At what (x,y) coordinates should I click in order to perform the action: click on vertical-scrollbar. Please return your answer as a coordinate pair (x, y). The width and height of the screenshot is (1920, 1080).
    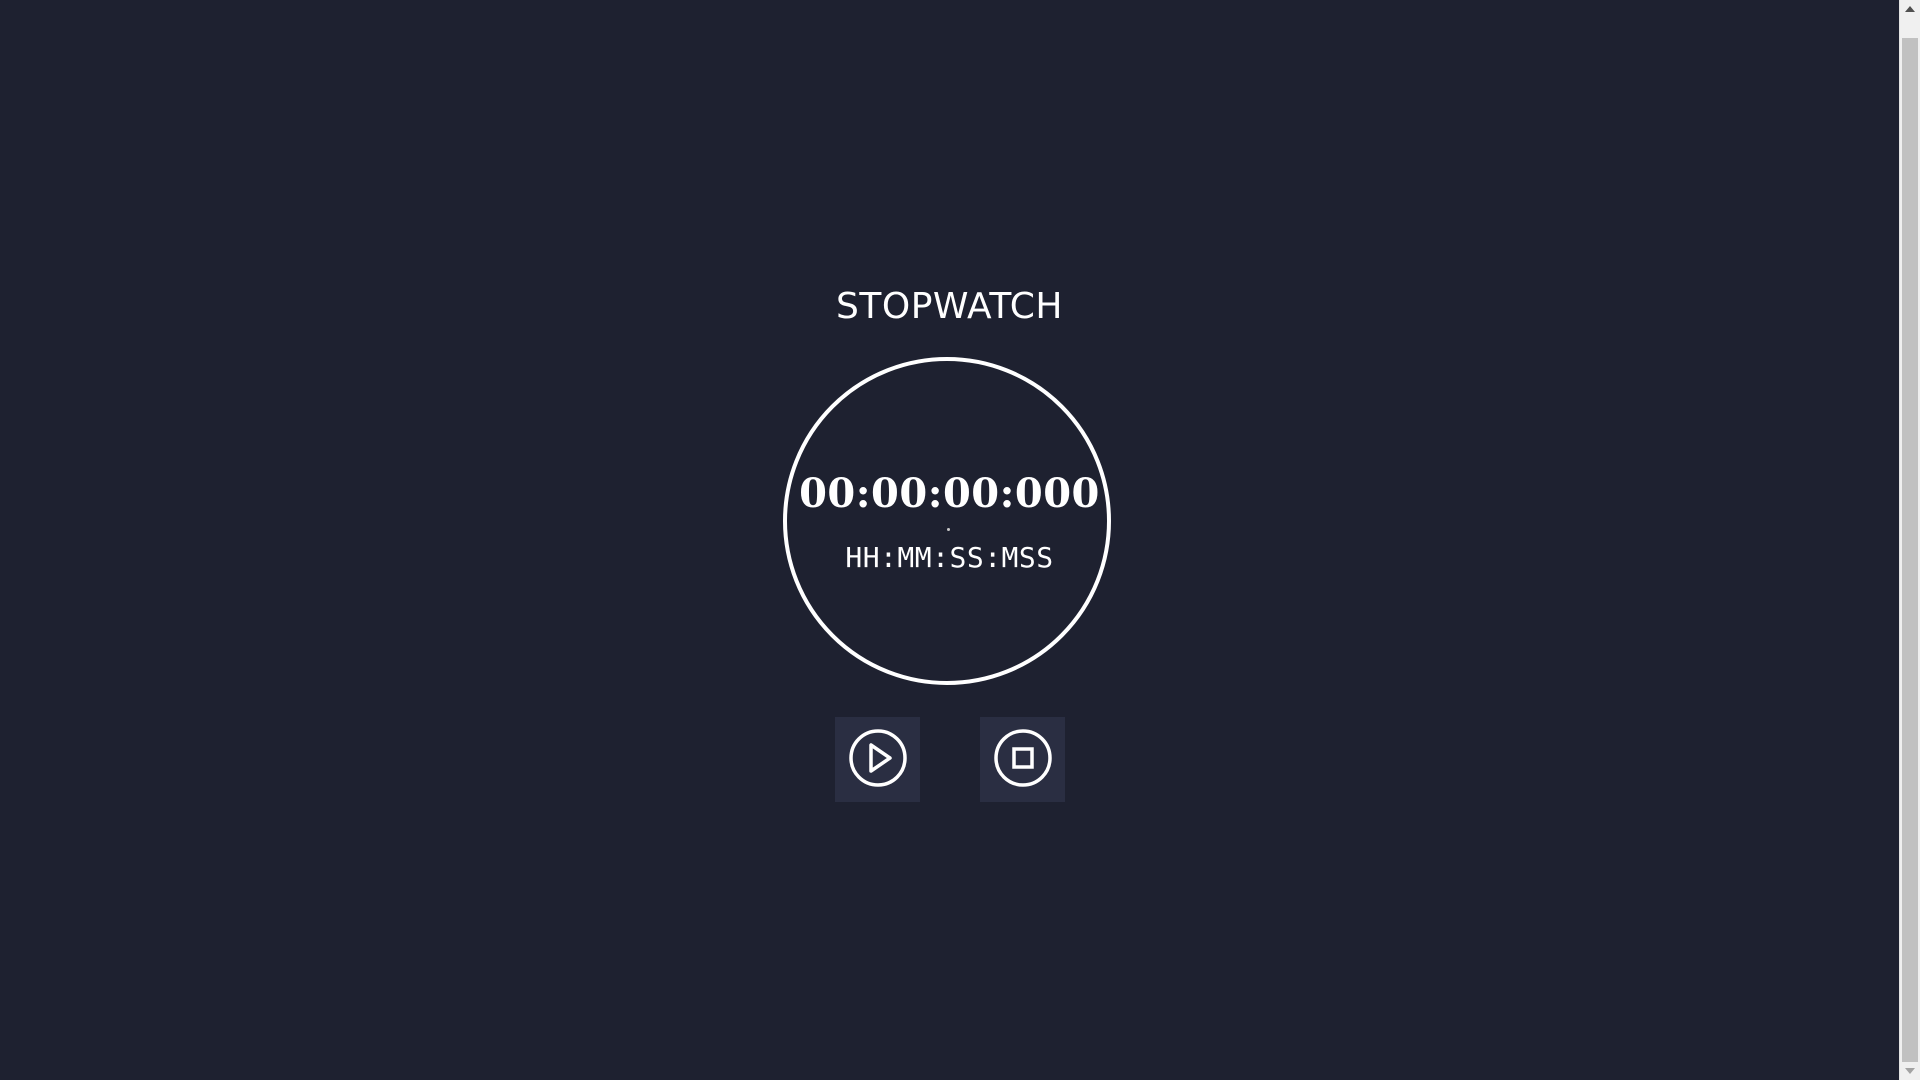
    Looking at the image, I should click on (1909, 540).